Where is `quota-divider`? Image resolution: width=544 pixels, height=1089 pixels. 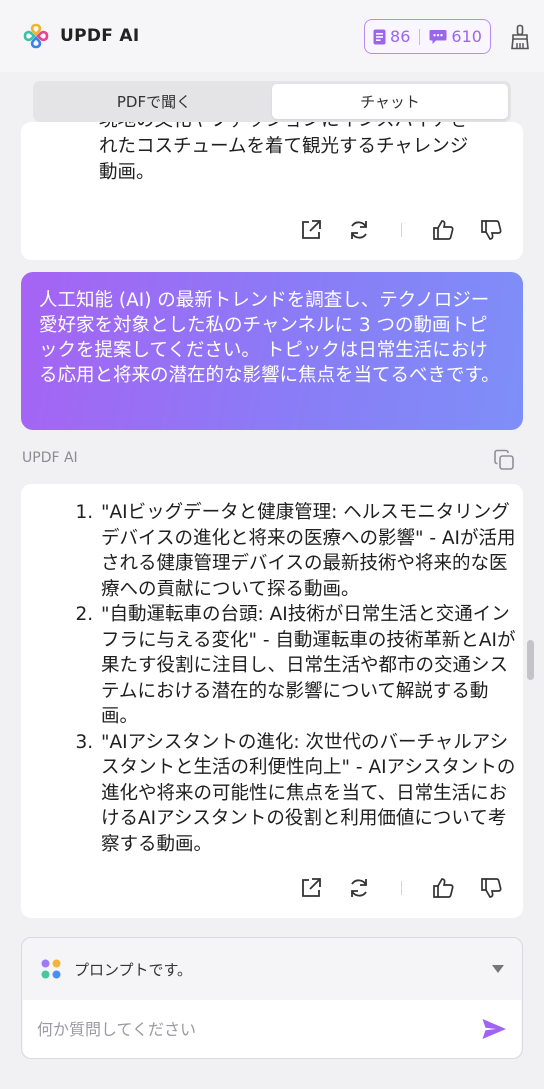 quota-divider is located at coordinates (420, 36).